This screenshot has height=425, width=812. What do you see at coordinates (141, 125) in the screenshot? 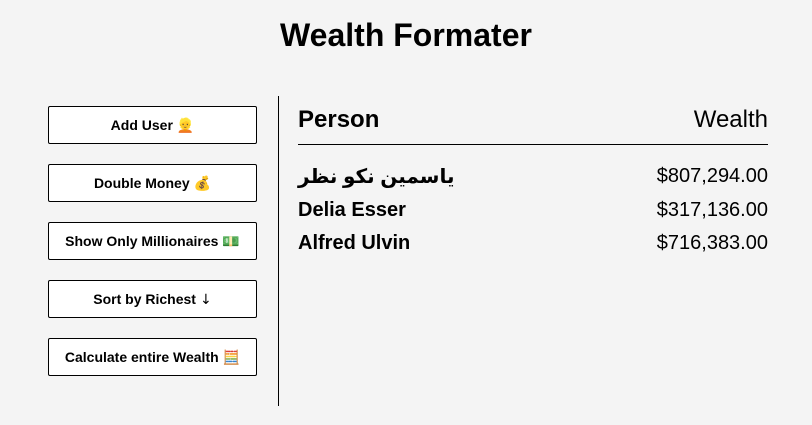
I see `add-user-label: Add User` at bounding box center [141, 125].